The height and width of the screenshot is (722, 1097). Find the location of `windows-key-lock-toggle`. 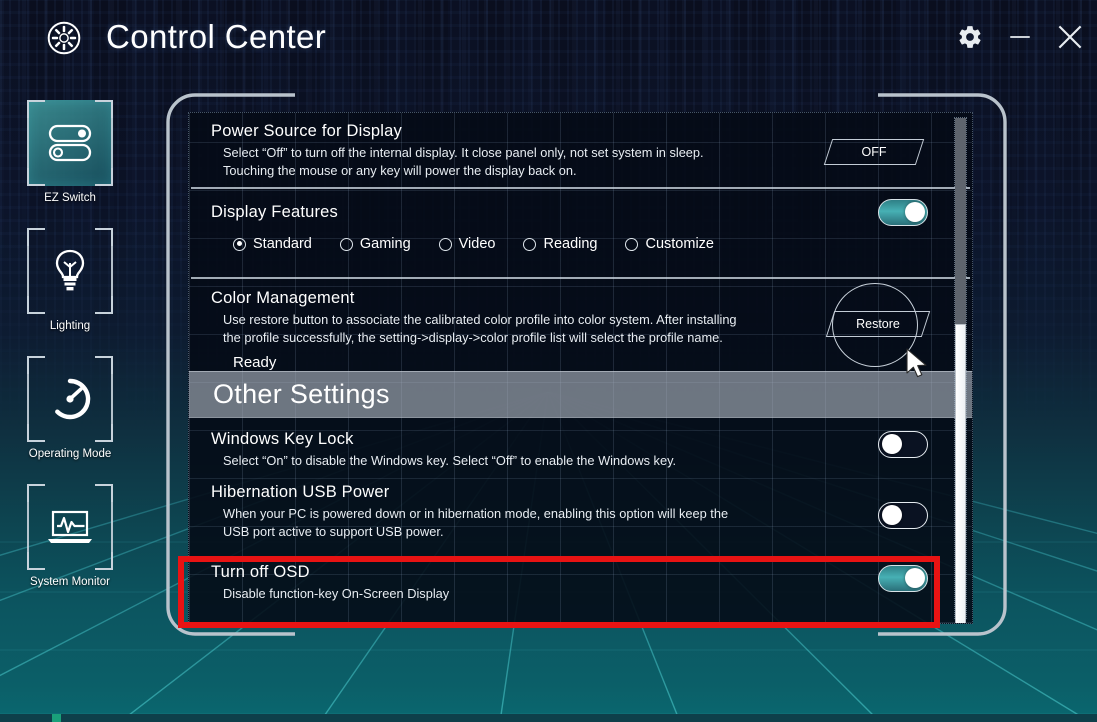

windows-key-lock-toggle is located at coordinates (903, 444).